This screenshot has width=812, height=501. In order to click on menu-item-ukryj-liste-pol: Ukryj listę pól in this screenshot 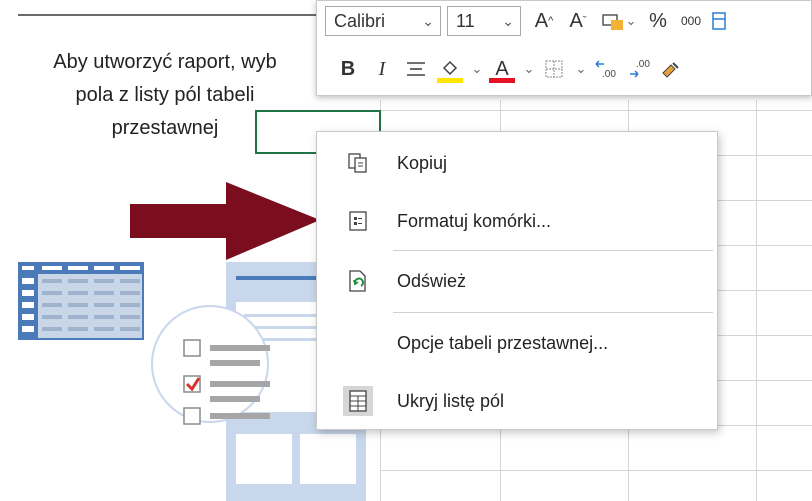, I will do `click(517, 401)`.